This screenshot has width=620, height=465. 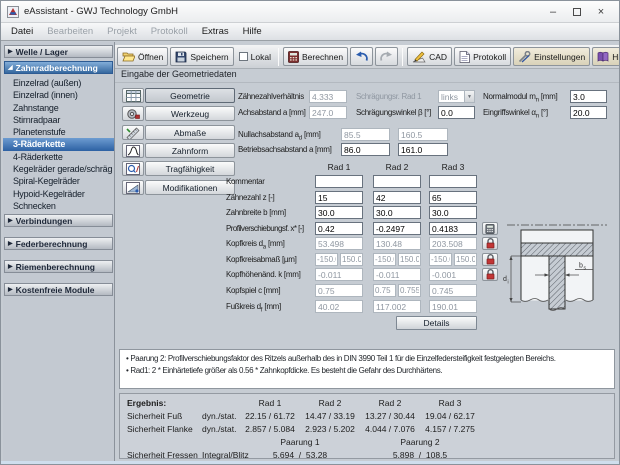 I want to click on tooth-profile-icon, so click(x=133, y=150).